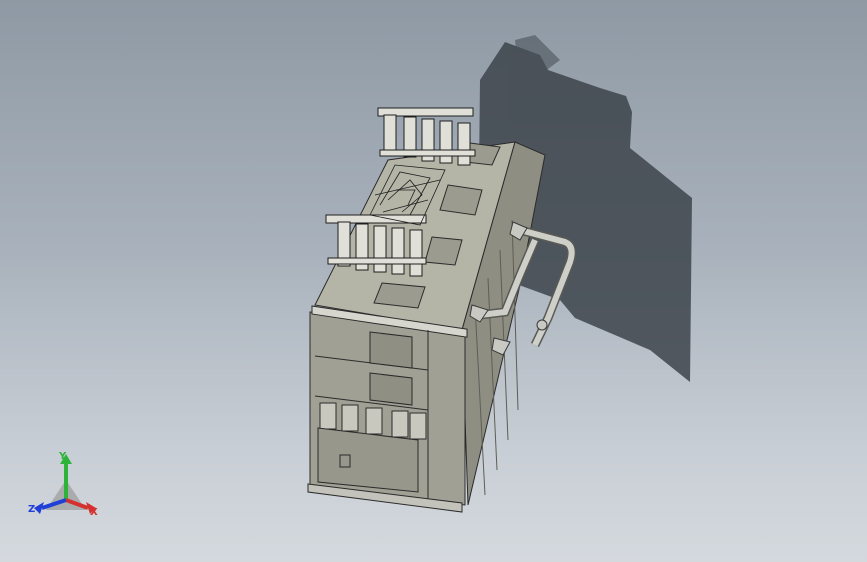 This screenshot has height=562, width=867. Describe the element at coordinates (391, 389) in the screenshot. I see `display-panel-middle` at that location.